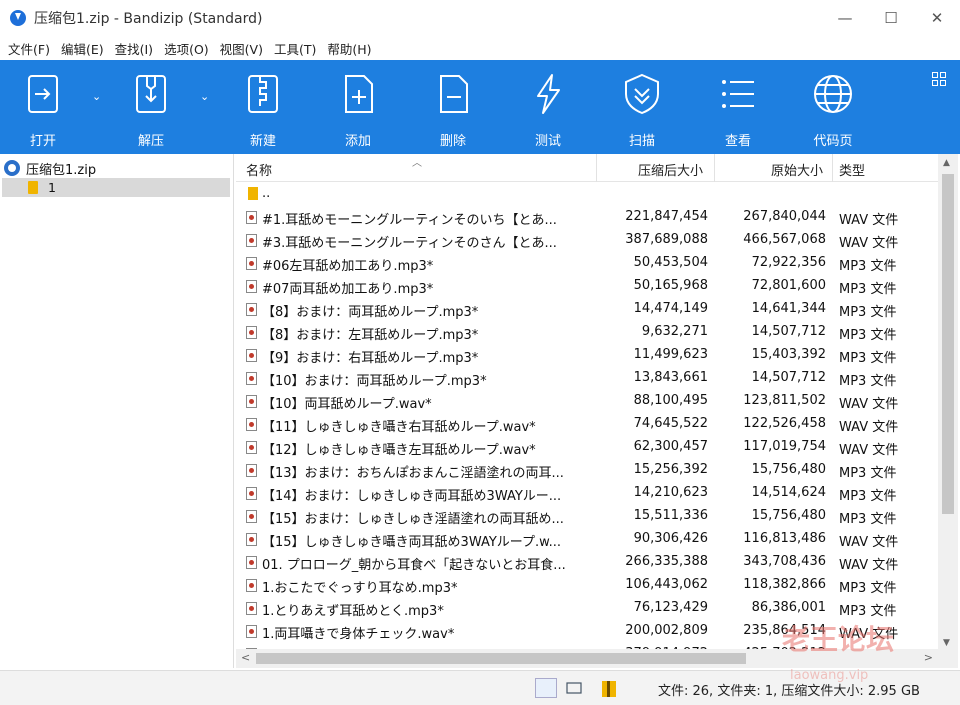  What do you see at coordinates (358, 634) in the screenshot?
I see `file-name: 1.両耳囁きで身体チェック.wav*` at bounding box center [358, 634].